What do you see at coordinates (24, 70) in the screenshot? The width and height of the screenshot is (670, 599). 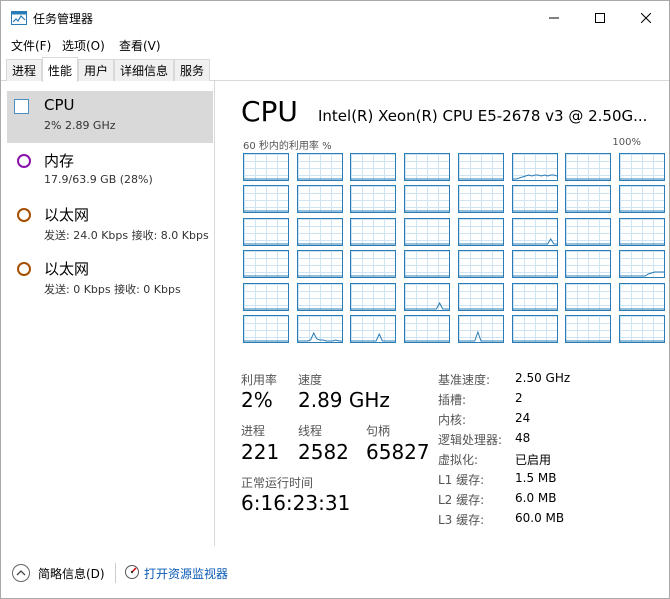 I see `tab-processes: 进程` at bounding box center [24, 70].